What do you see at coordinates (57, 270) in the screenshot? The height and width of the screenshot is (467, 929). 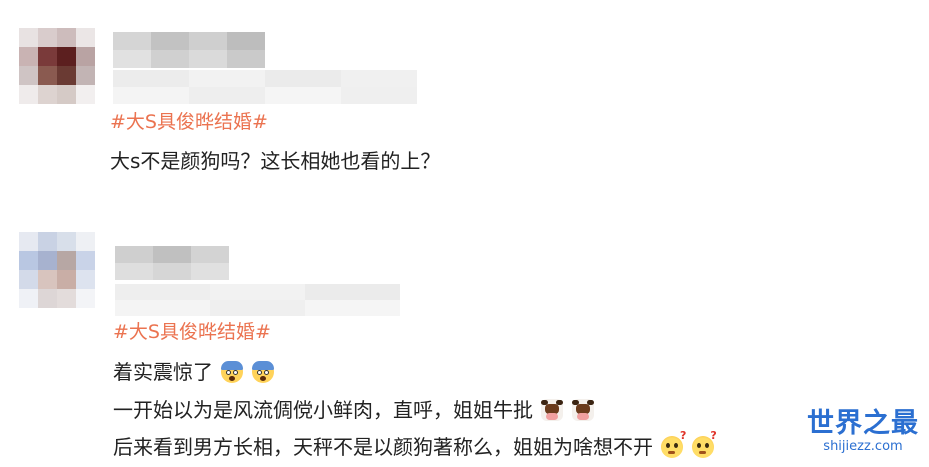 I see `avatar` at bounding box center [57, 270].